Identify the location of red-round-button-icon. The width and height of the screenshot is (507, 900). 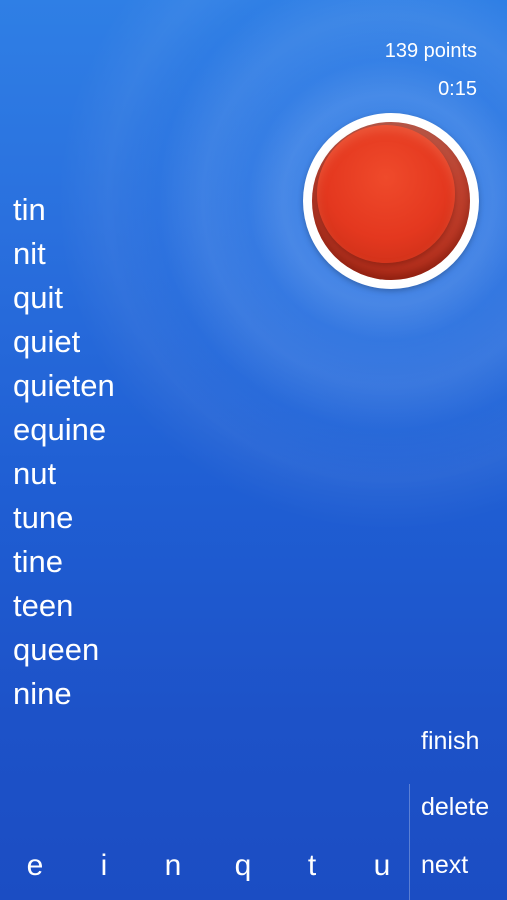
(391, 201).